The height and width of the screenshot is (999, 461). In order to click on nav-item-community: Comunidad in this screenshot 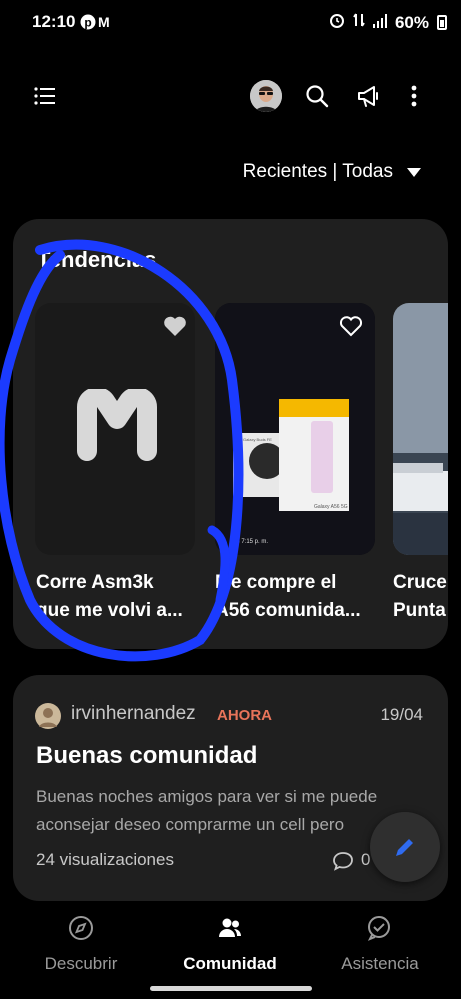, I will do `click(230, 944)`.